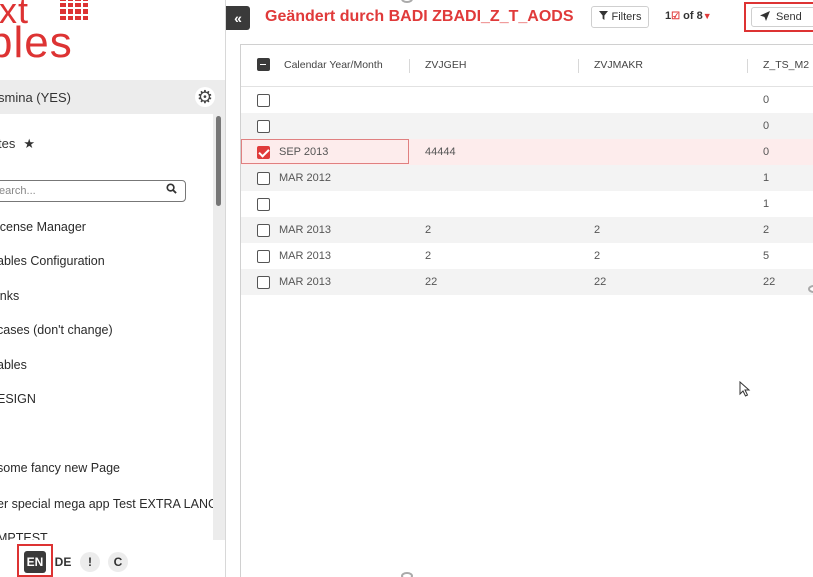 This screenshot has height=577, width=813. I want to click on nav-item-tables: ables, so click(13, 365).